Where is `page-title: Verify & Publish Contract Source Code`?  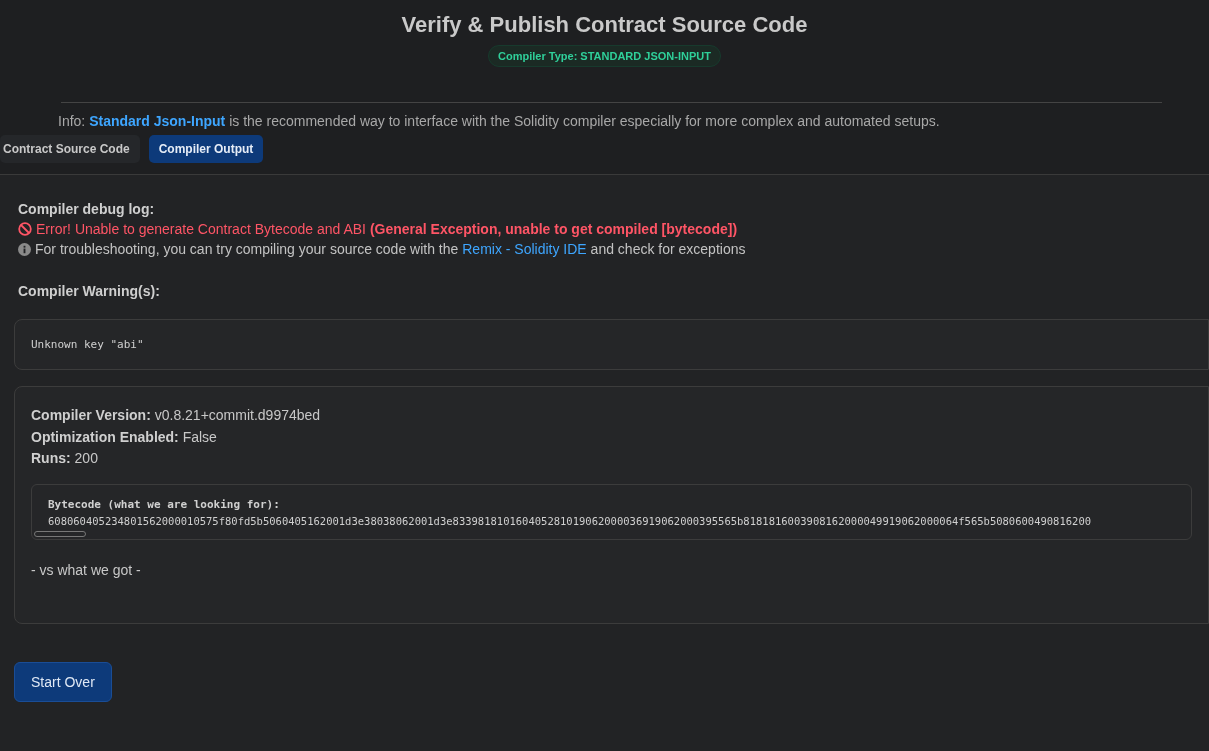 page-title: Verify & Publish Contract Source Code is located at coordinates (604, 25).